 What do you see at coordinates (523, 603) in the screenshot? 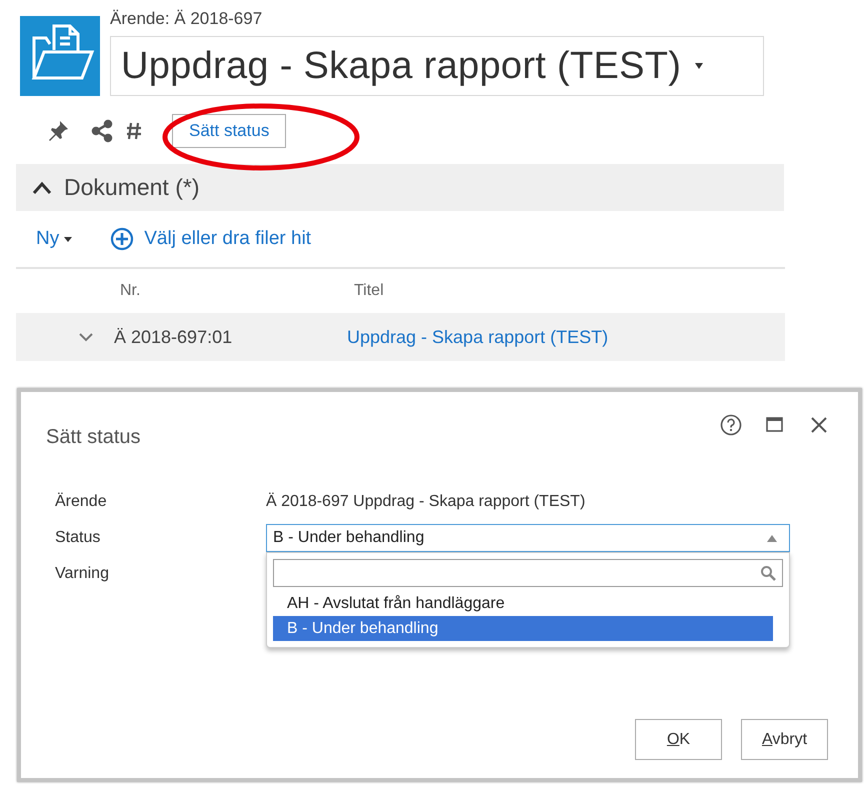
I see `dropdown-option: AH - Avslutat från handläggare` at bounding box center [523, 603].